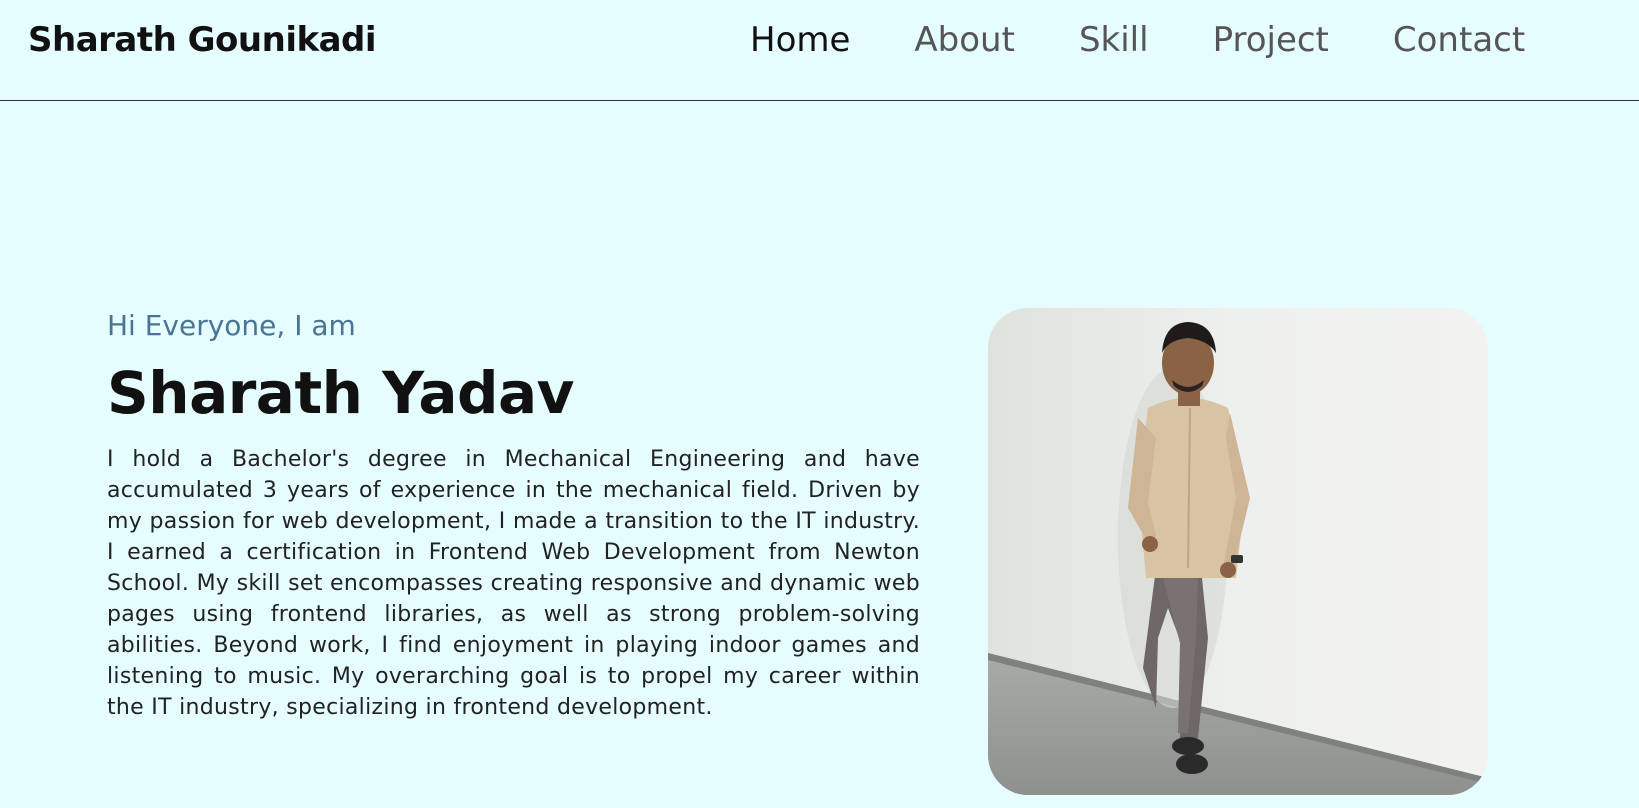 The image size is (1639, 808). Describe the element at coordinates (231, 325) in the screenshot. I see `hero-greeting: Hi Everyone, I am` at that location.